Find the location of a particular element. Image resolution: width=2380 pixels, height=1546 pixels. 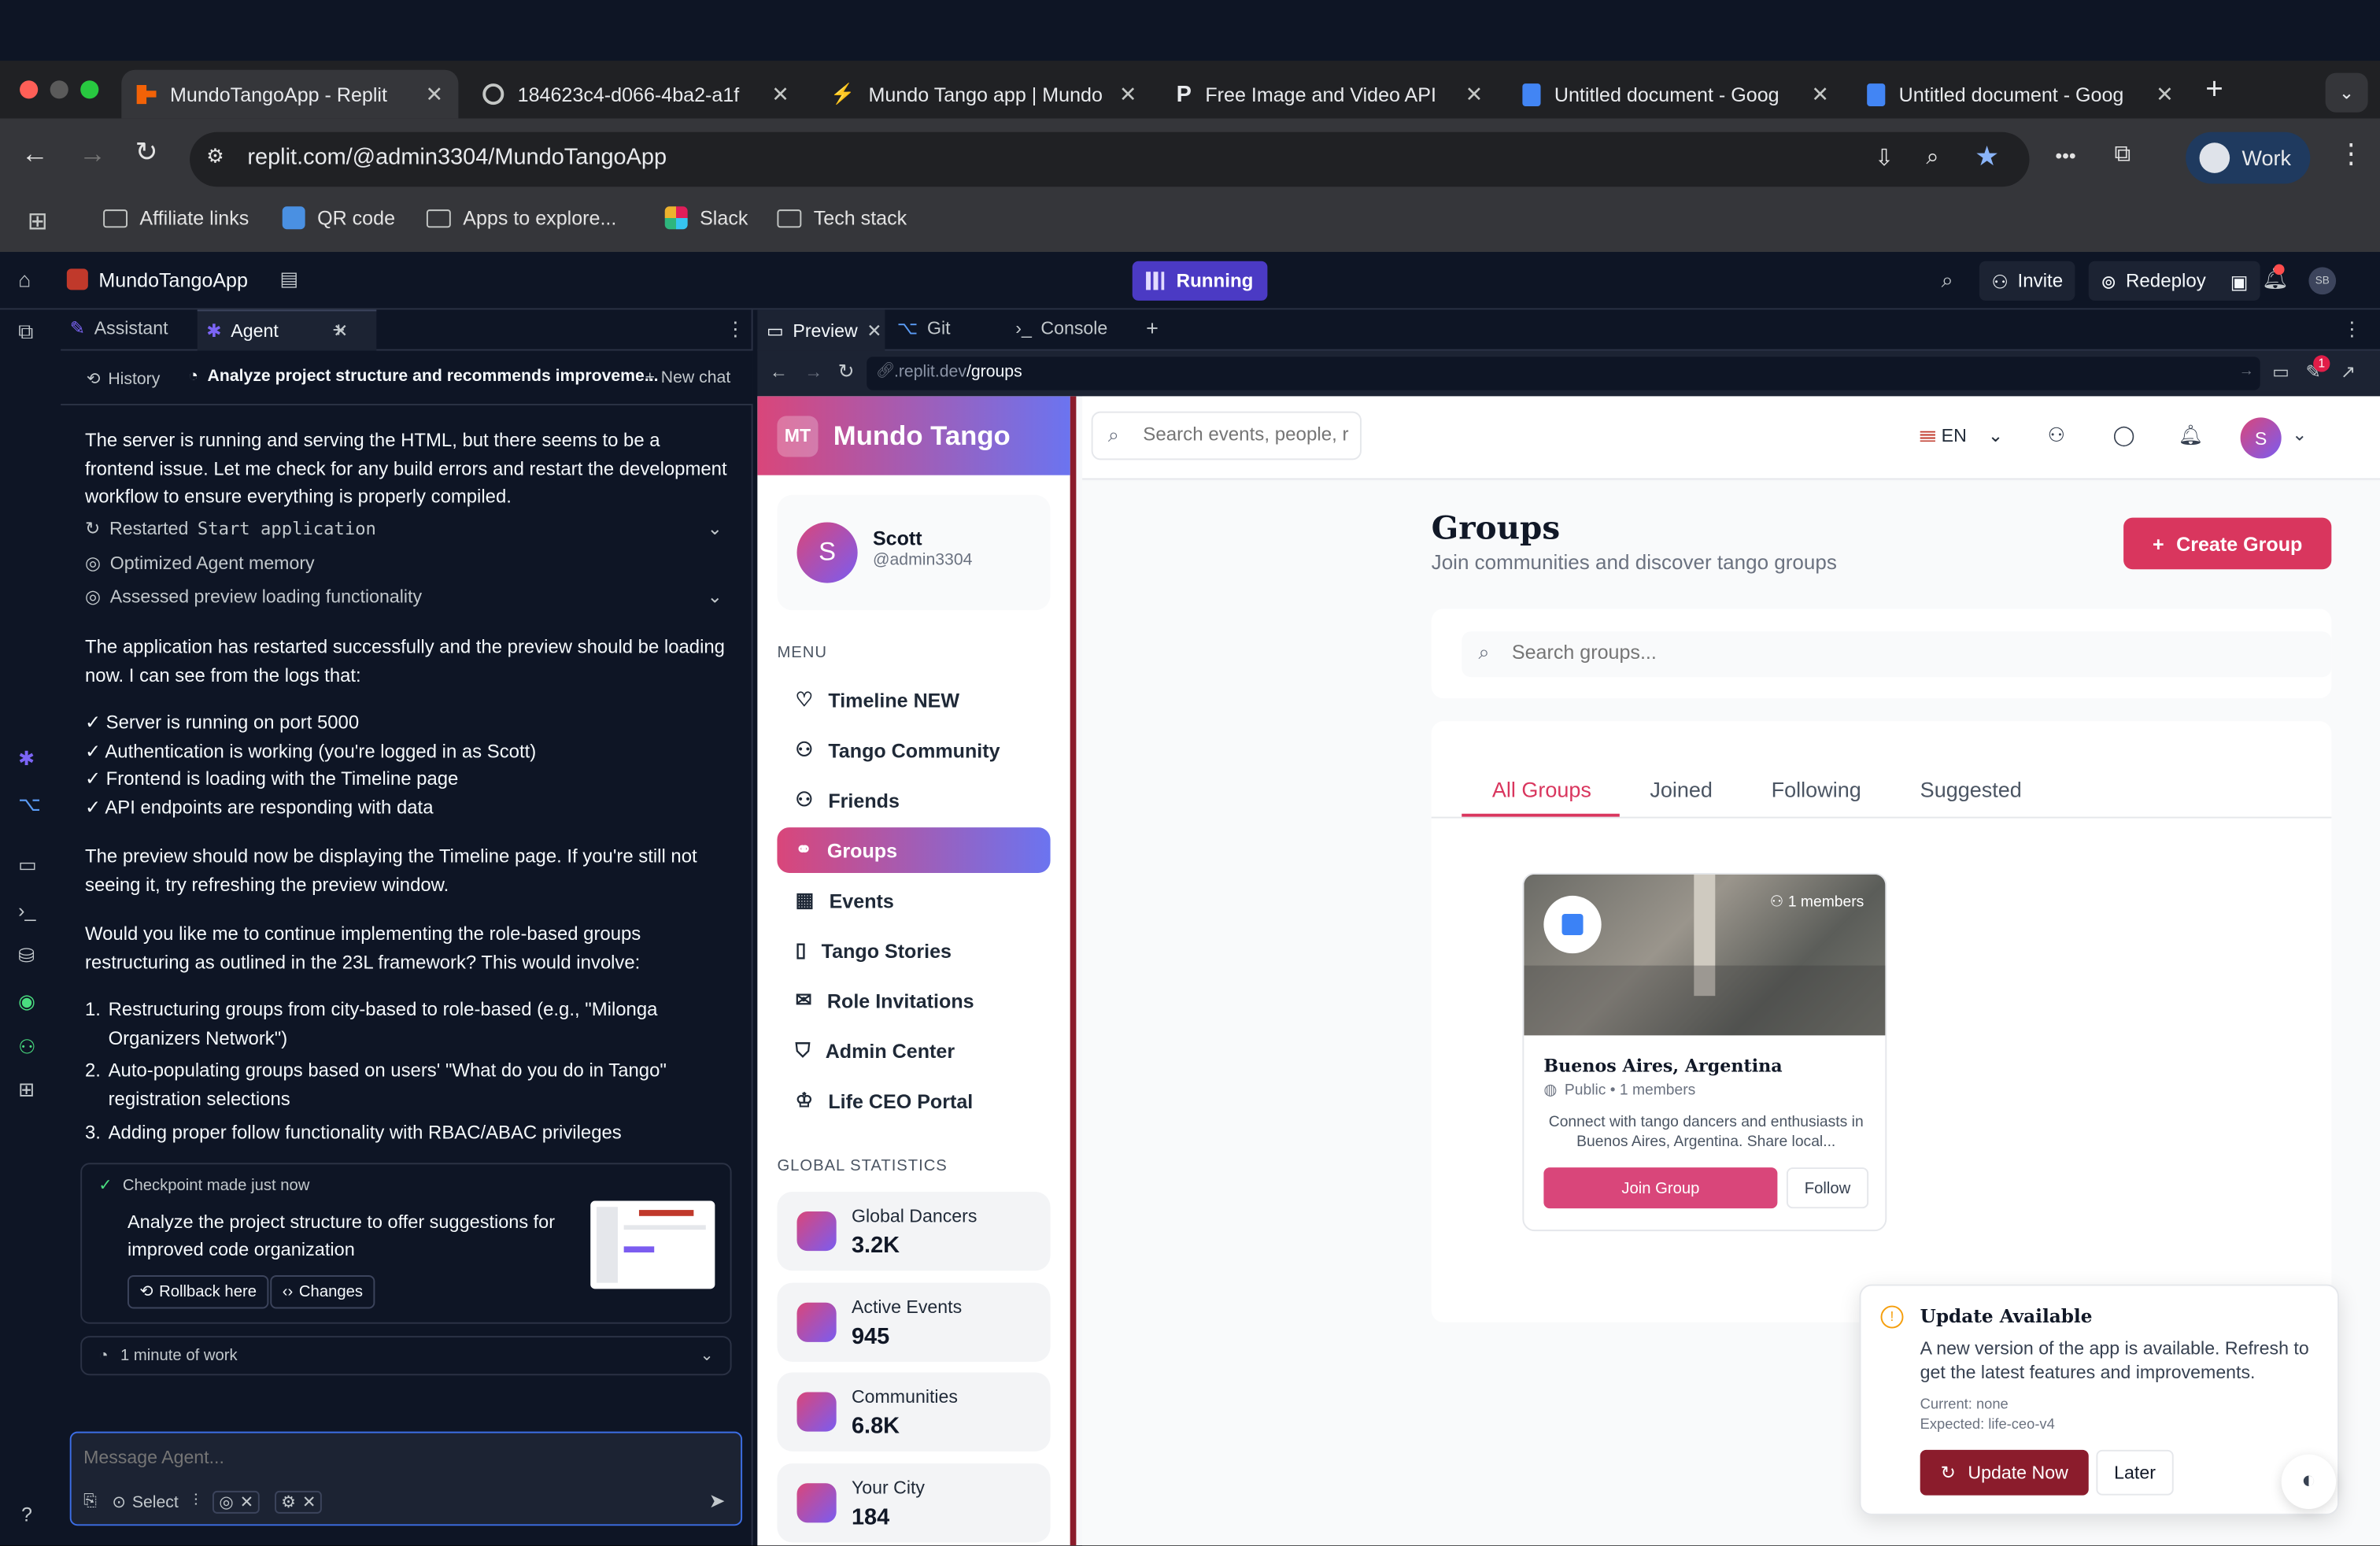

action-step: ↻ Restarted Start application ⌄ is located at coordinates (403, 528).